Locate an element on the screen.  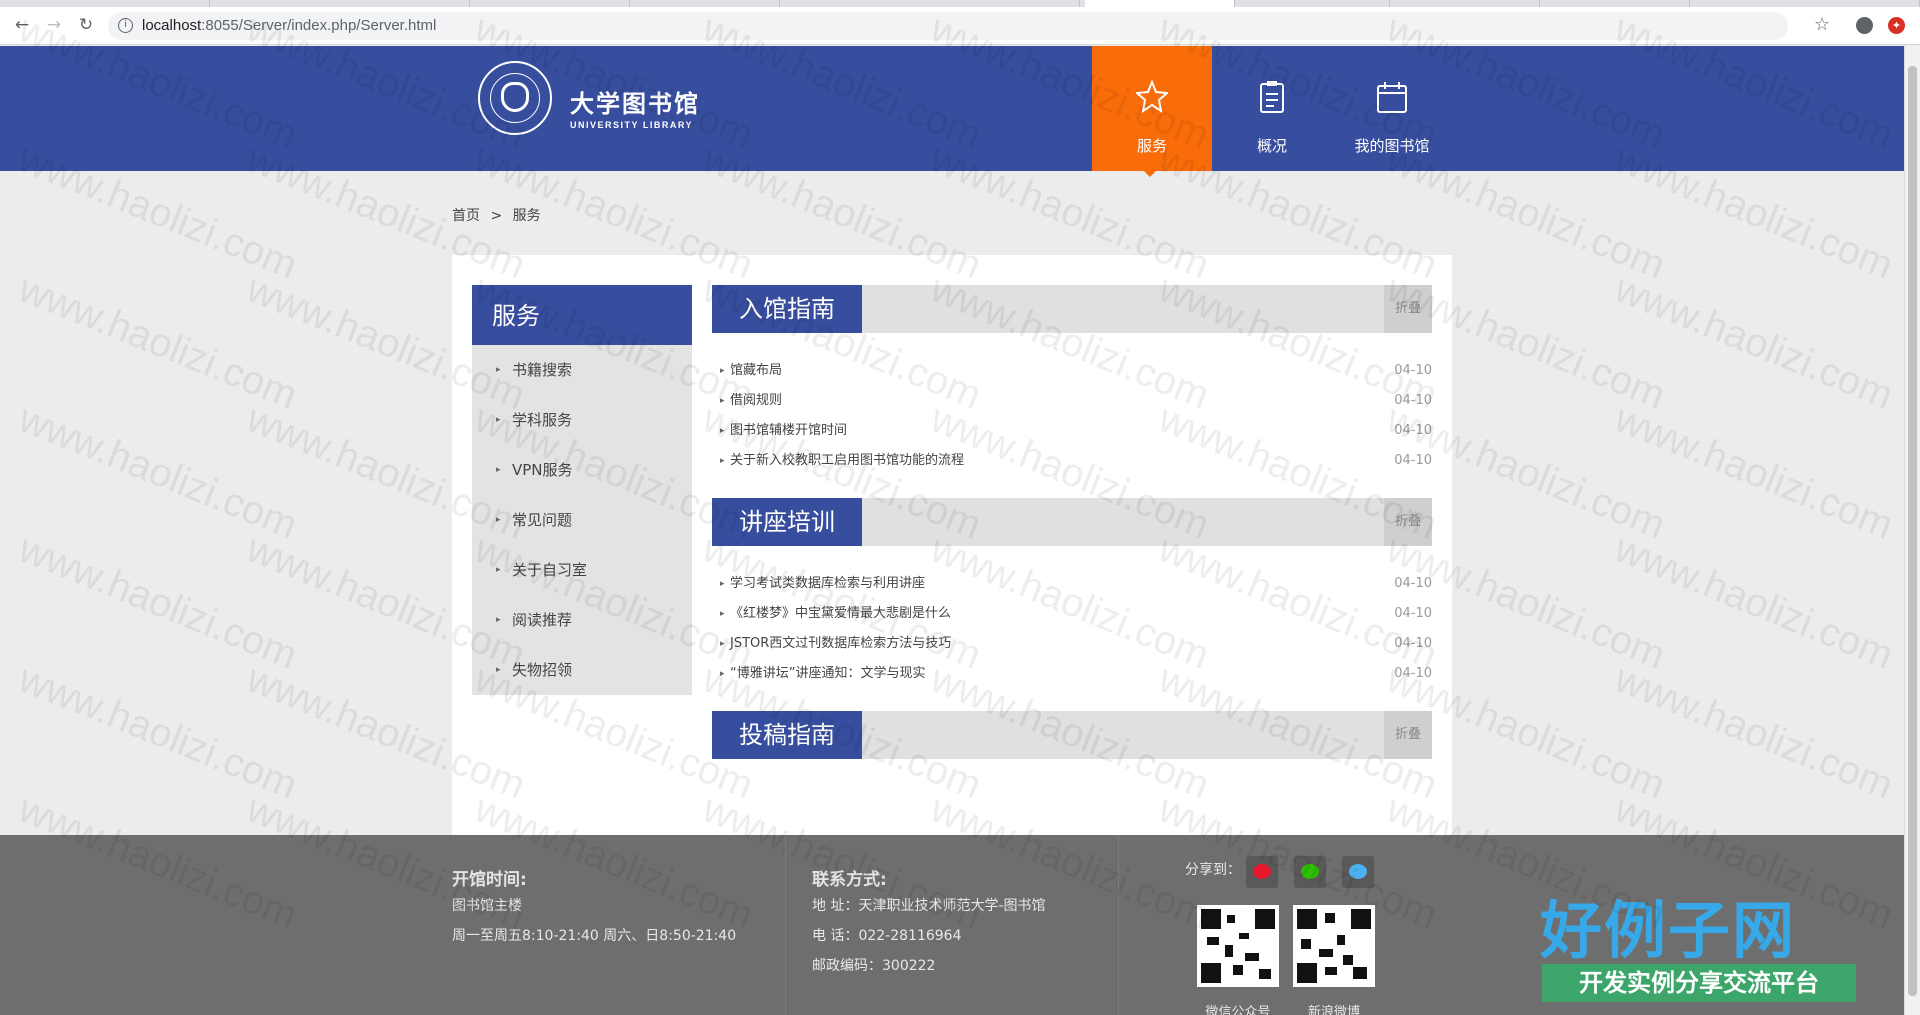
weibo-icon is located at coordinates (1262, 872).